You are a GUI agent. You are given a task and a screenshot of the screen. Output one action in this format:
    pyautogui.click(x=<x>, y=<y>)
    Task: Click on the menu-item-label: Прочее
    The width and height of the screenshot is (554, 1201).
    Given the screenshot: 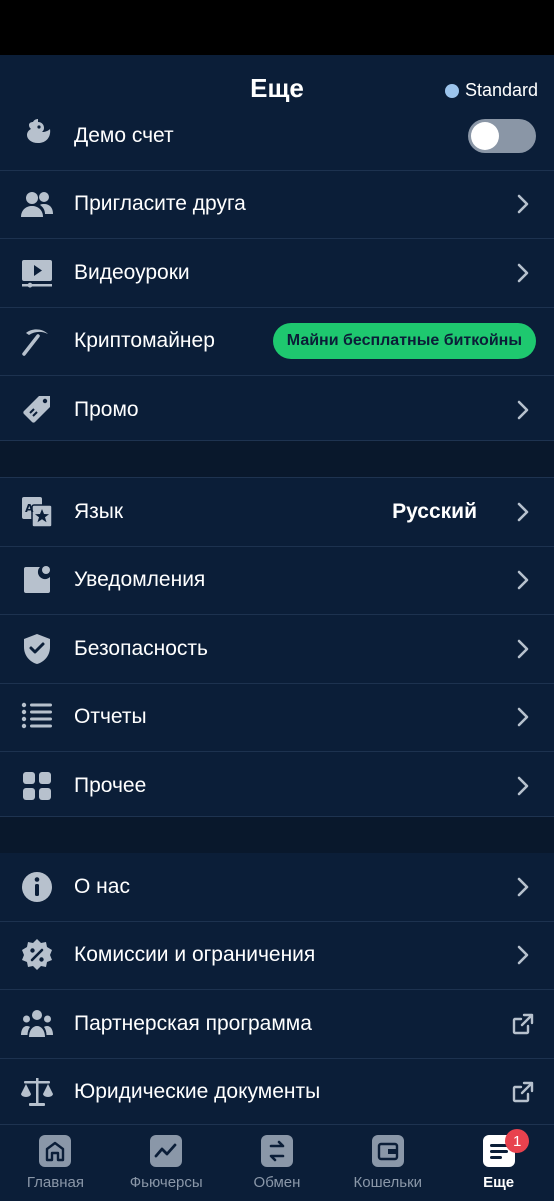 What is the action you would take?
    pyautogui.click(x=110, y=785)
    